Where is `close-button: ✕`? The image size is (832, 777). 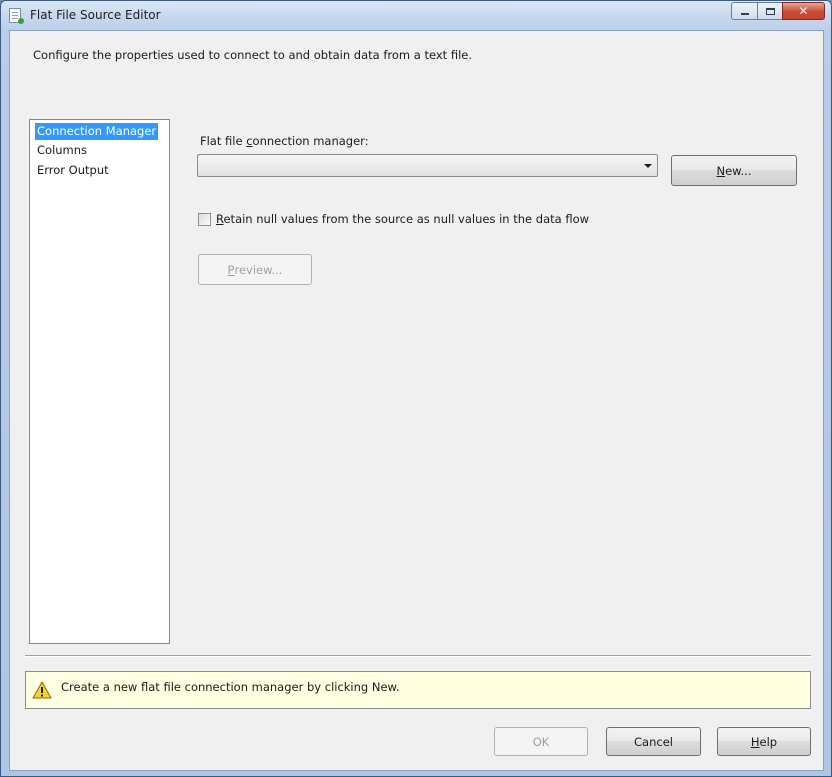
close-button: ✕ is located at coordinates (803, 11).